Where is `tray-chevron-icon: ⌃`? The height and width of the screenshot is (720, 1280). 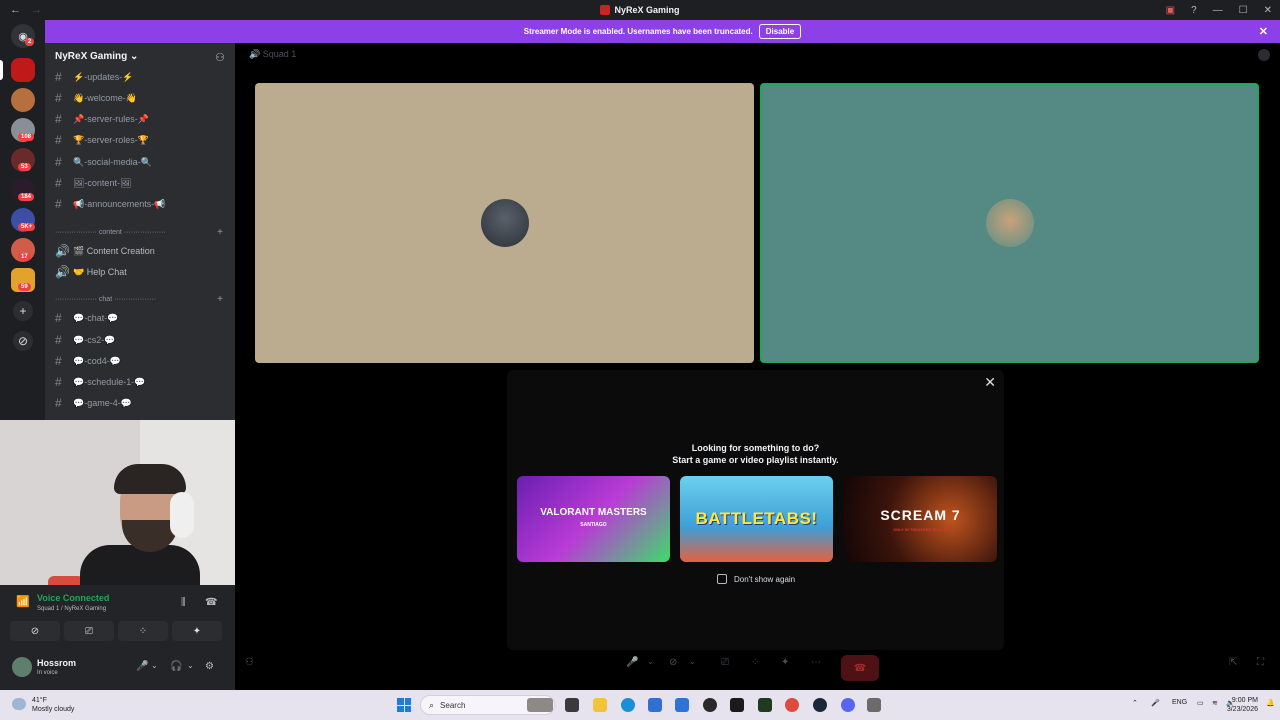
tray-chevron-icon: ⌃ is located at coordinates (1135, 703).